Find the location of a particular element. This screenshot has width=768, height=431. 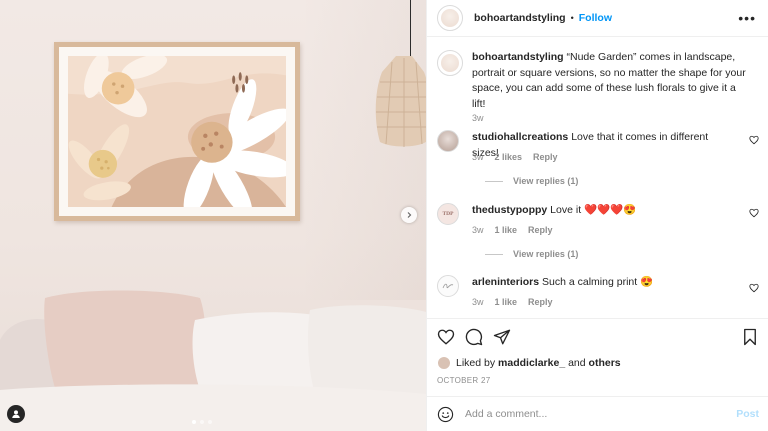

comment-likes: 2 likes is located at coordinates (509, 157).